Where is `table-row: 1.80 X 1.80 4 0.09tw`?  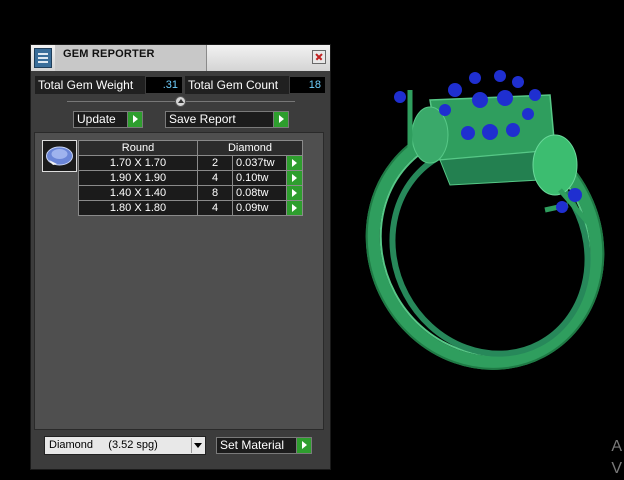
table-row: 1.80 X 1.80 4 0.09tw is located at coordinates (190, 208).